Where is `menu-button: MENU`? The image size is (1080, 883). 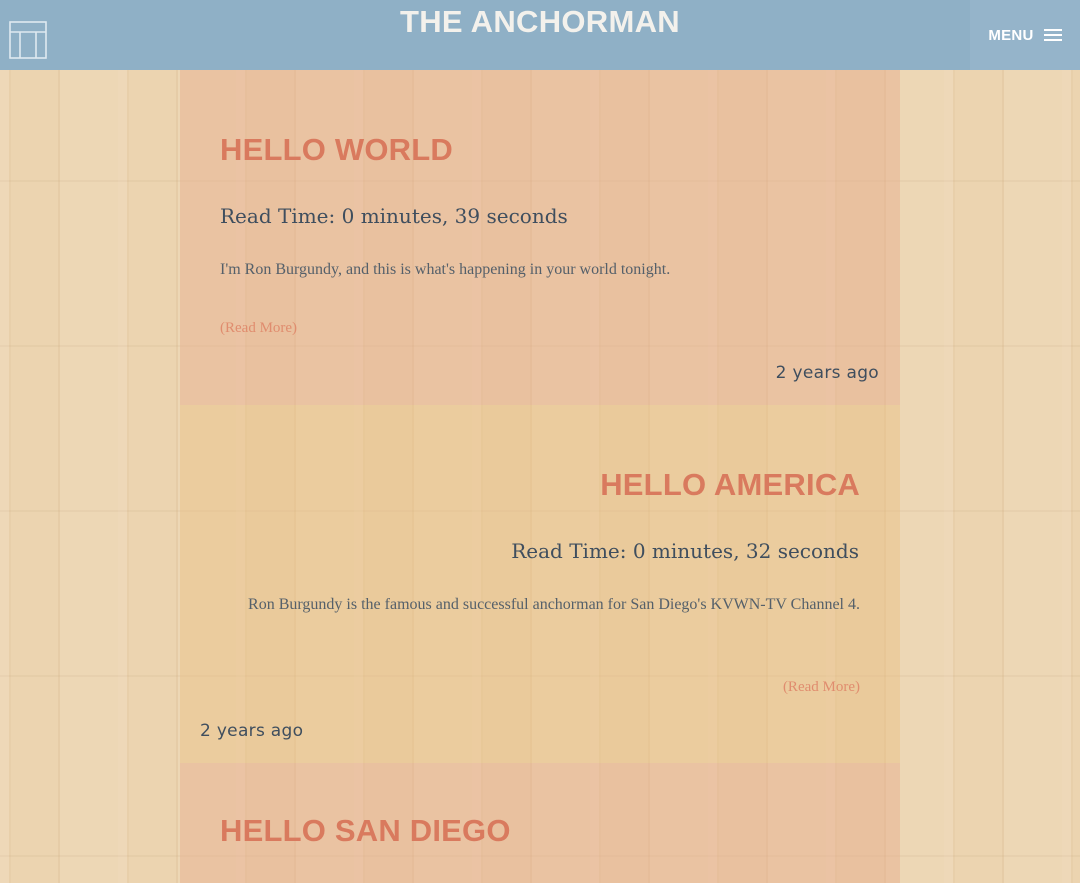 menu-button: MENU is located at coordinates (1025, 35).